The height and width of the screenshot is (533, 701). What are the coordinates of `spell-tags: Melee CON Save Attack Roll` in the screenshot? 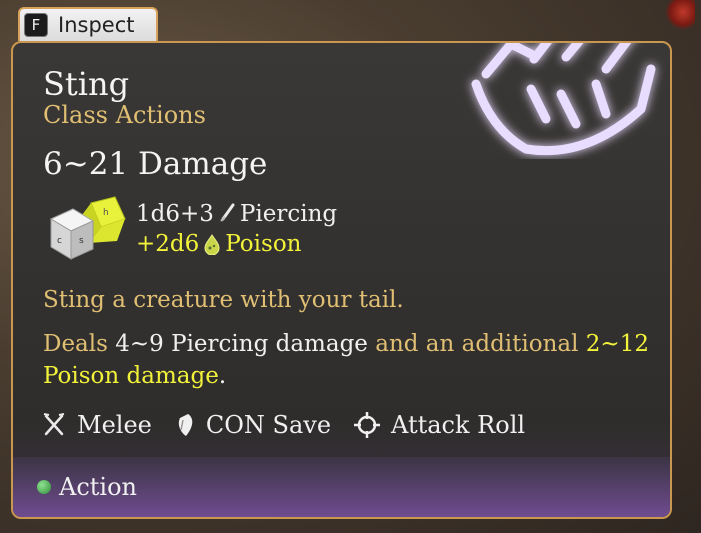 It's located at (283, 425).